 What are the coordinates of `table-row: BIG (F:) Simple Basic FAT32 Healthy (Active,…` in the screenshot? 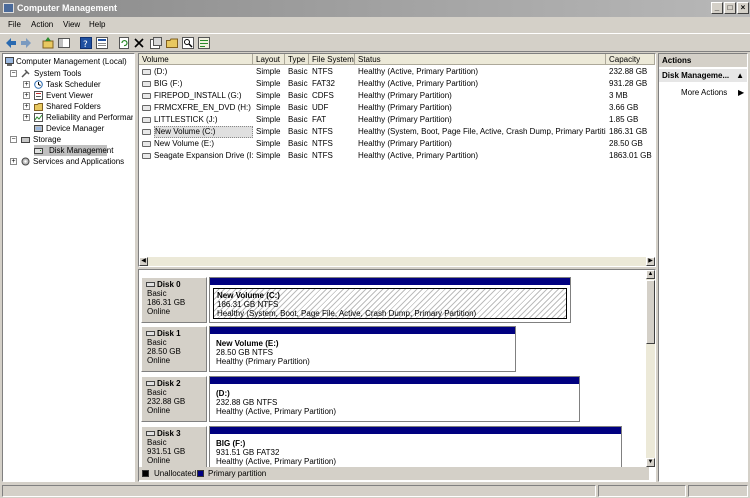 It's located at (394, 84).